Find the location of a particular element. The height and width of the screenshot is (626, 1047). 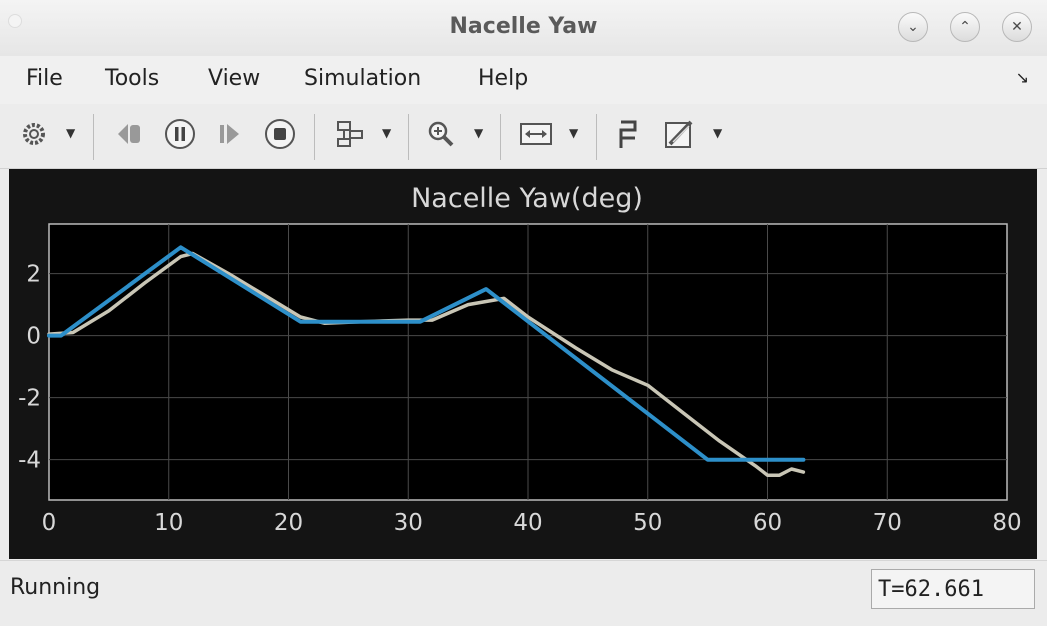

status-bar: Running T=62.661 is located at coordinates (523, 593).